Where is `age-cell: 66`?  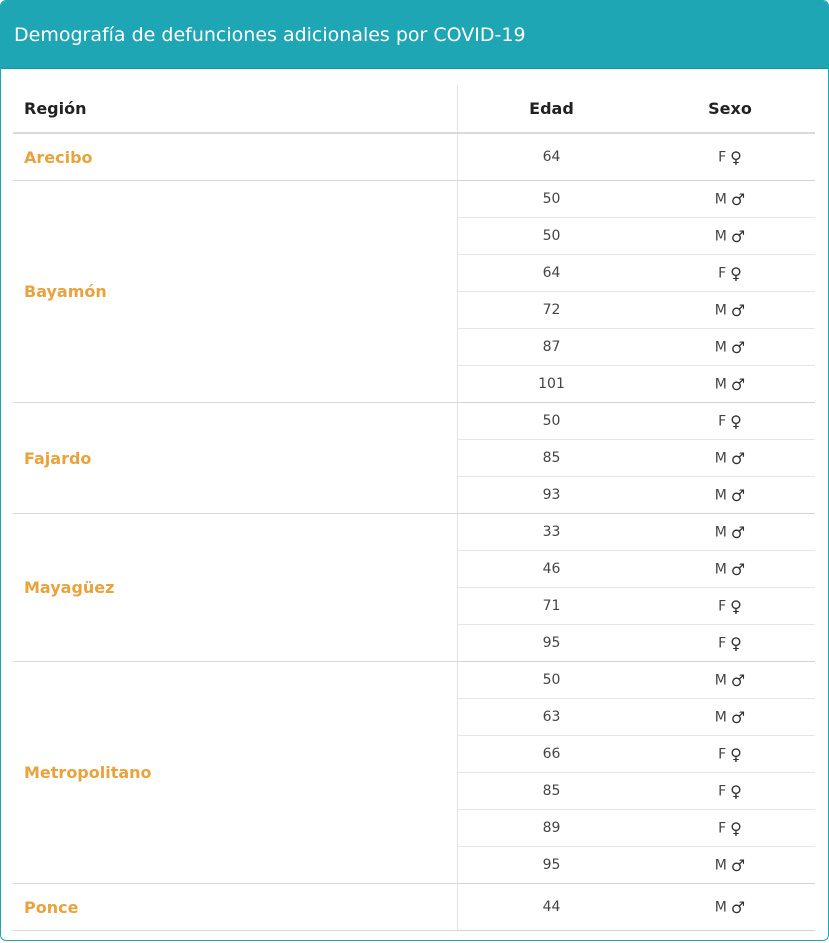 age-cell: 66 is located at coordinates (551, 754).